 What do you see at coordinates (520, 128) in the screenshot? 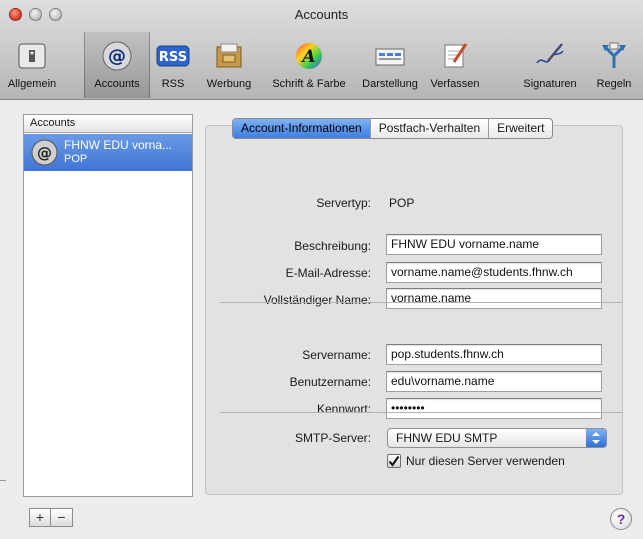
I see `tab-erweitert: Erweitert` at bounding box center [520, 128].